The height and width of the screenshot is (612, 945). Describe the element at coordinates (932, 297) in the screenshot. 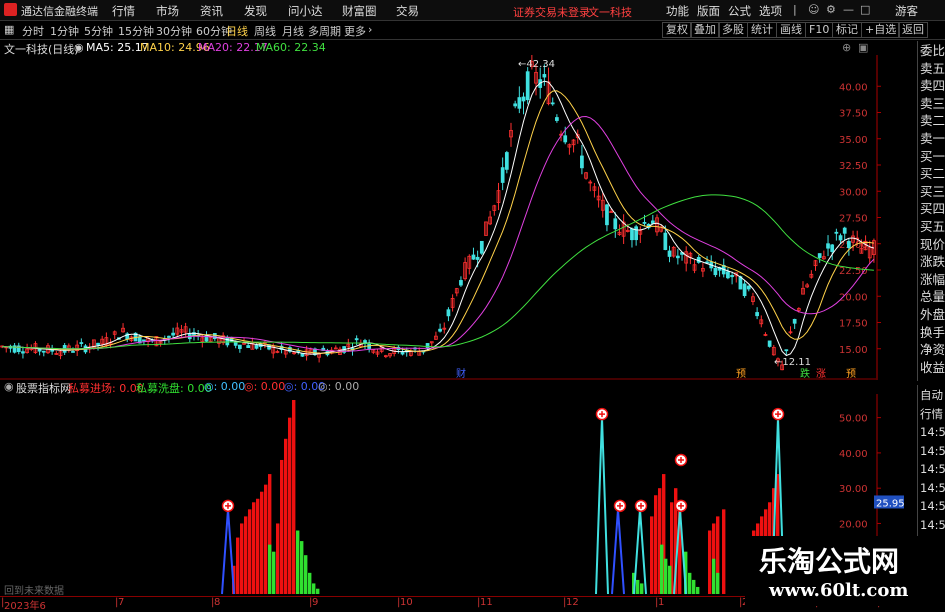

I see `side-item-14: 总量` at that location.